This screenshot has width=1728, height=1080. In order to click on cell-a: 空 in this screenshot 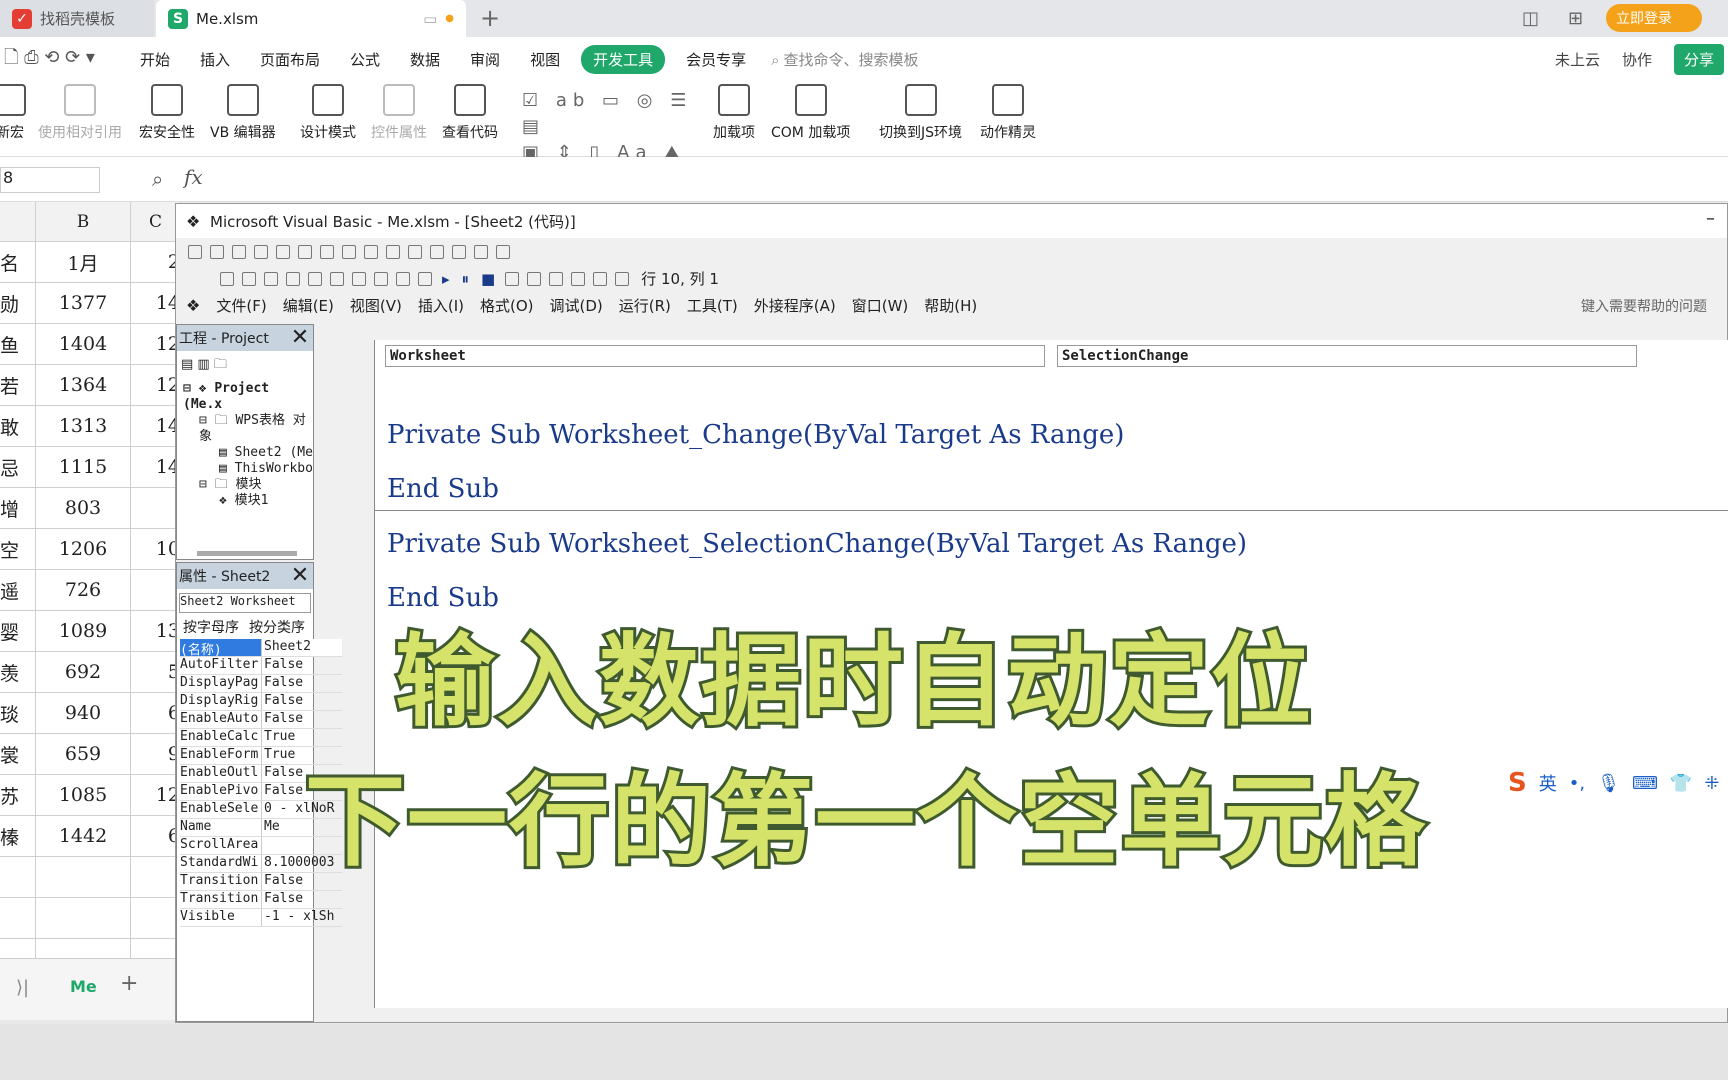, I will do `click(18, 549)`.